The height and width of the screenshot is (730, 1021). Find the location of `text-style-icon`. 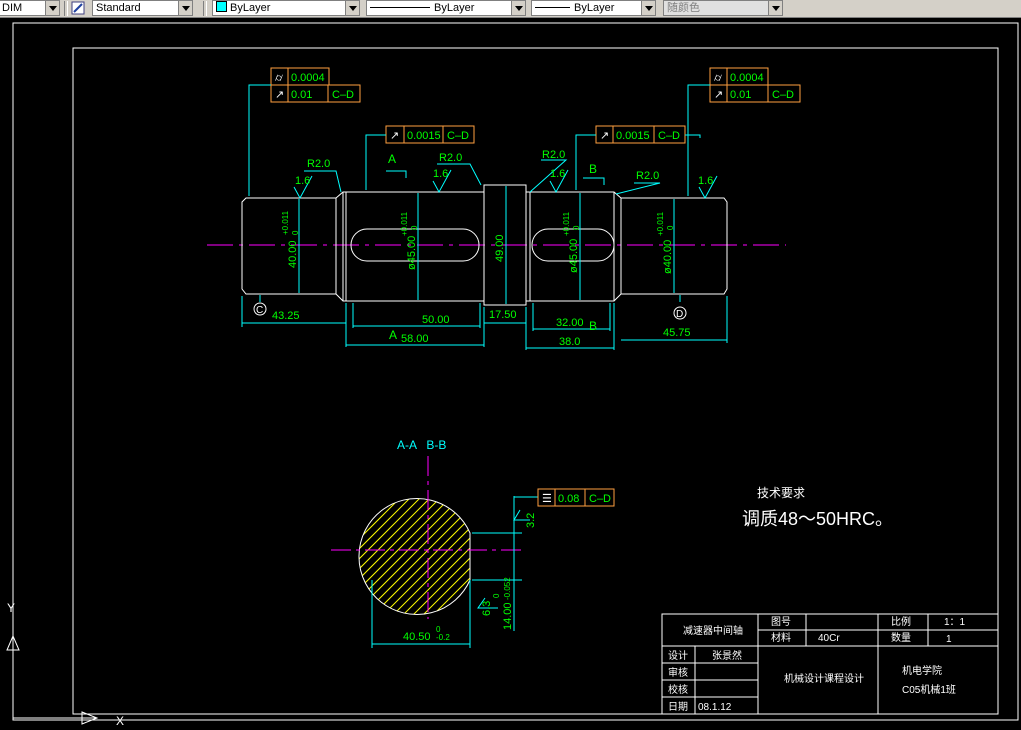

text-style-icon is located at coordinates (78, 8).